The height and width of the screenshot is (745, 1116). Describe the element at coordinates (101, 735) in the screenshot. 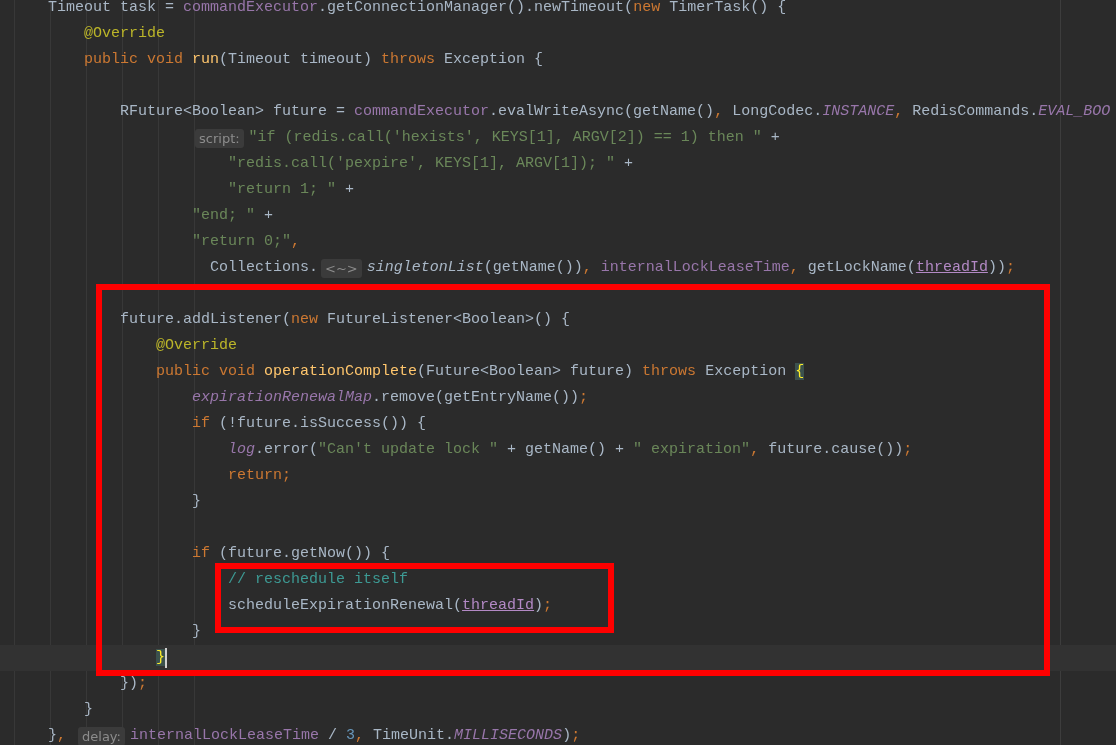

I see `parameter-hint: delay:` at that location.